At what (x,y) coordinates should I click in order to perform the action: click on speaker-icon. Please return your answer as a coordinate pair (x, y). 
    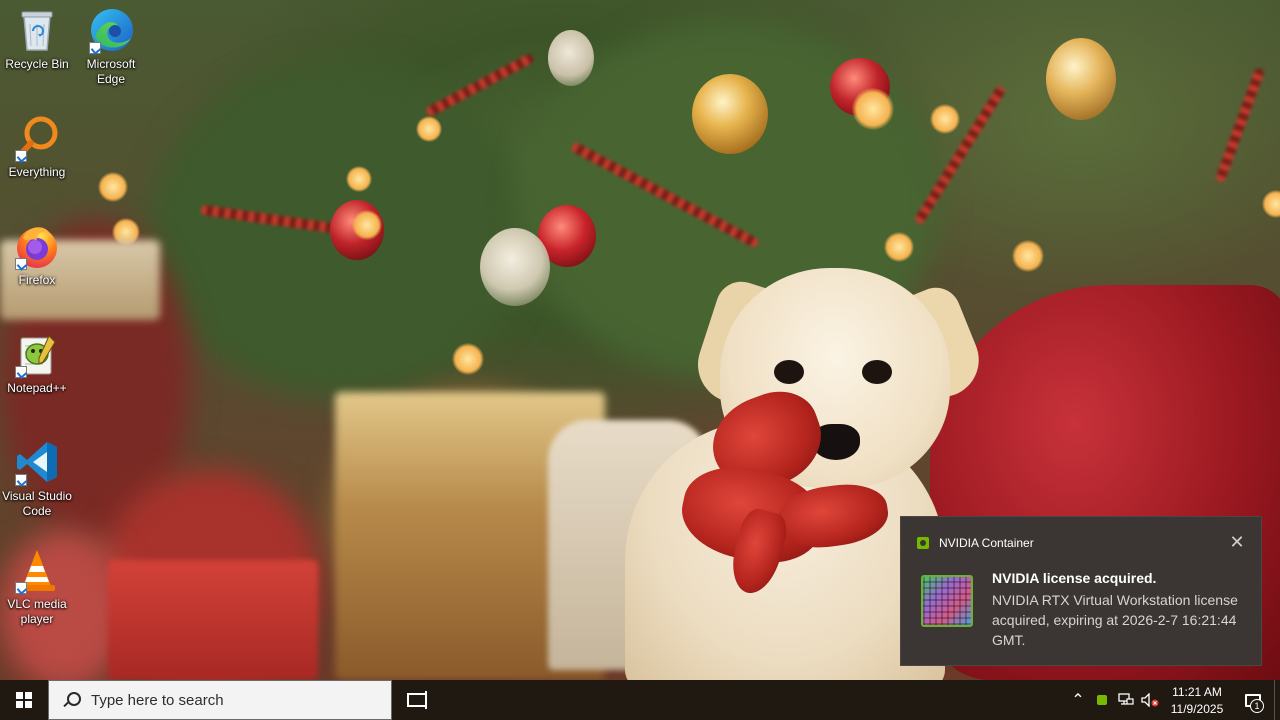
    Looking at the image, I should click on (1150, 700).